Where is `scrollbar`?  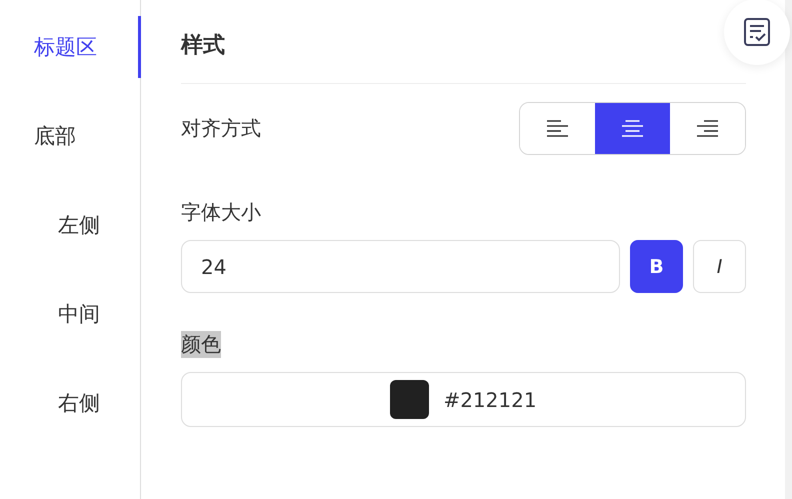
scrollbar is located at coordinates (788, 249).